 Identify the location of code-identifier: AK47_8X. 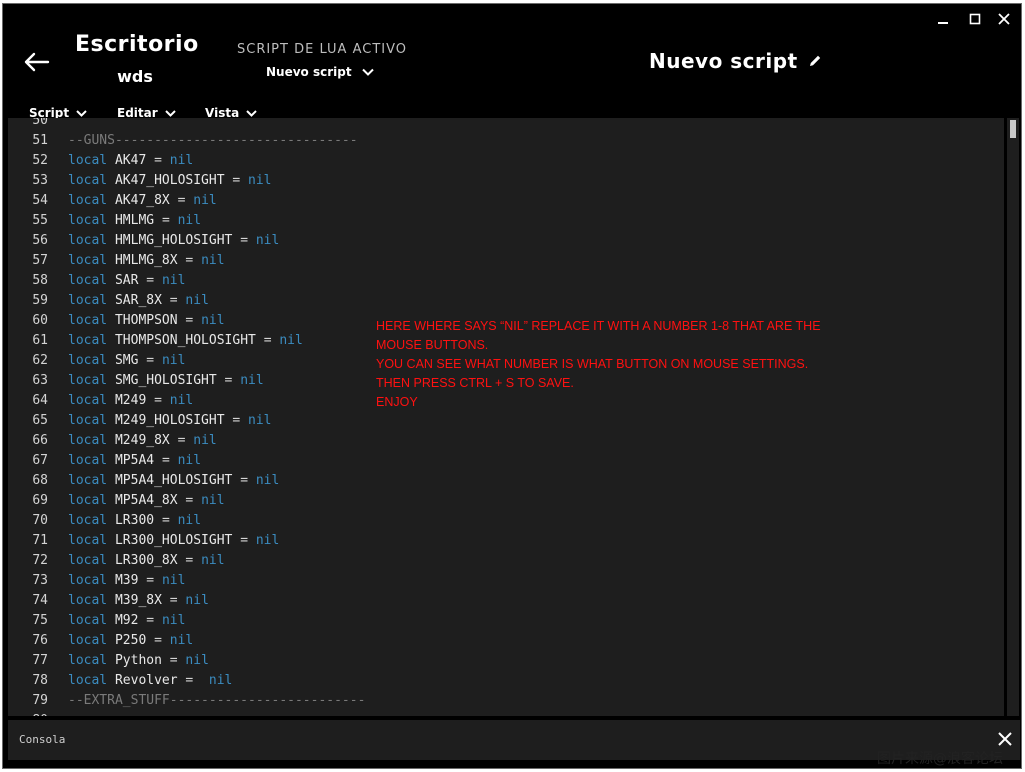
(142, 200).